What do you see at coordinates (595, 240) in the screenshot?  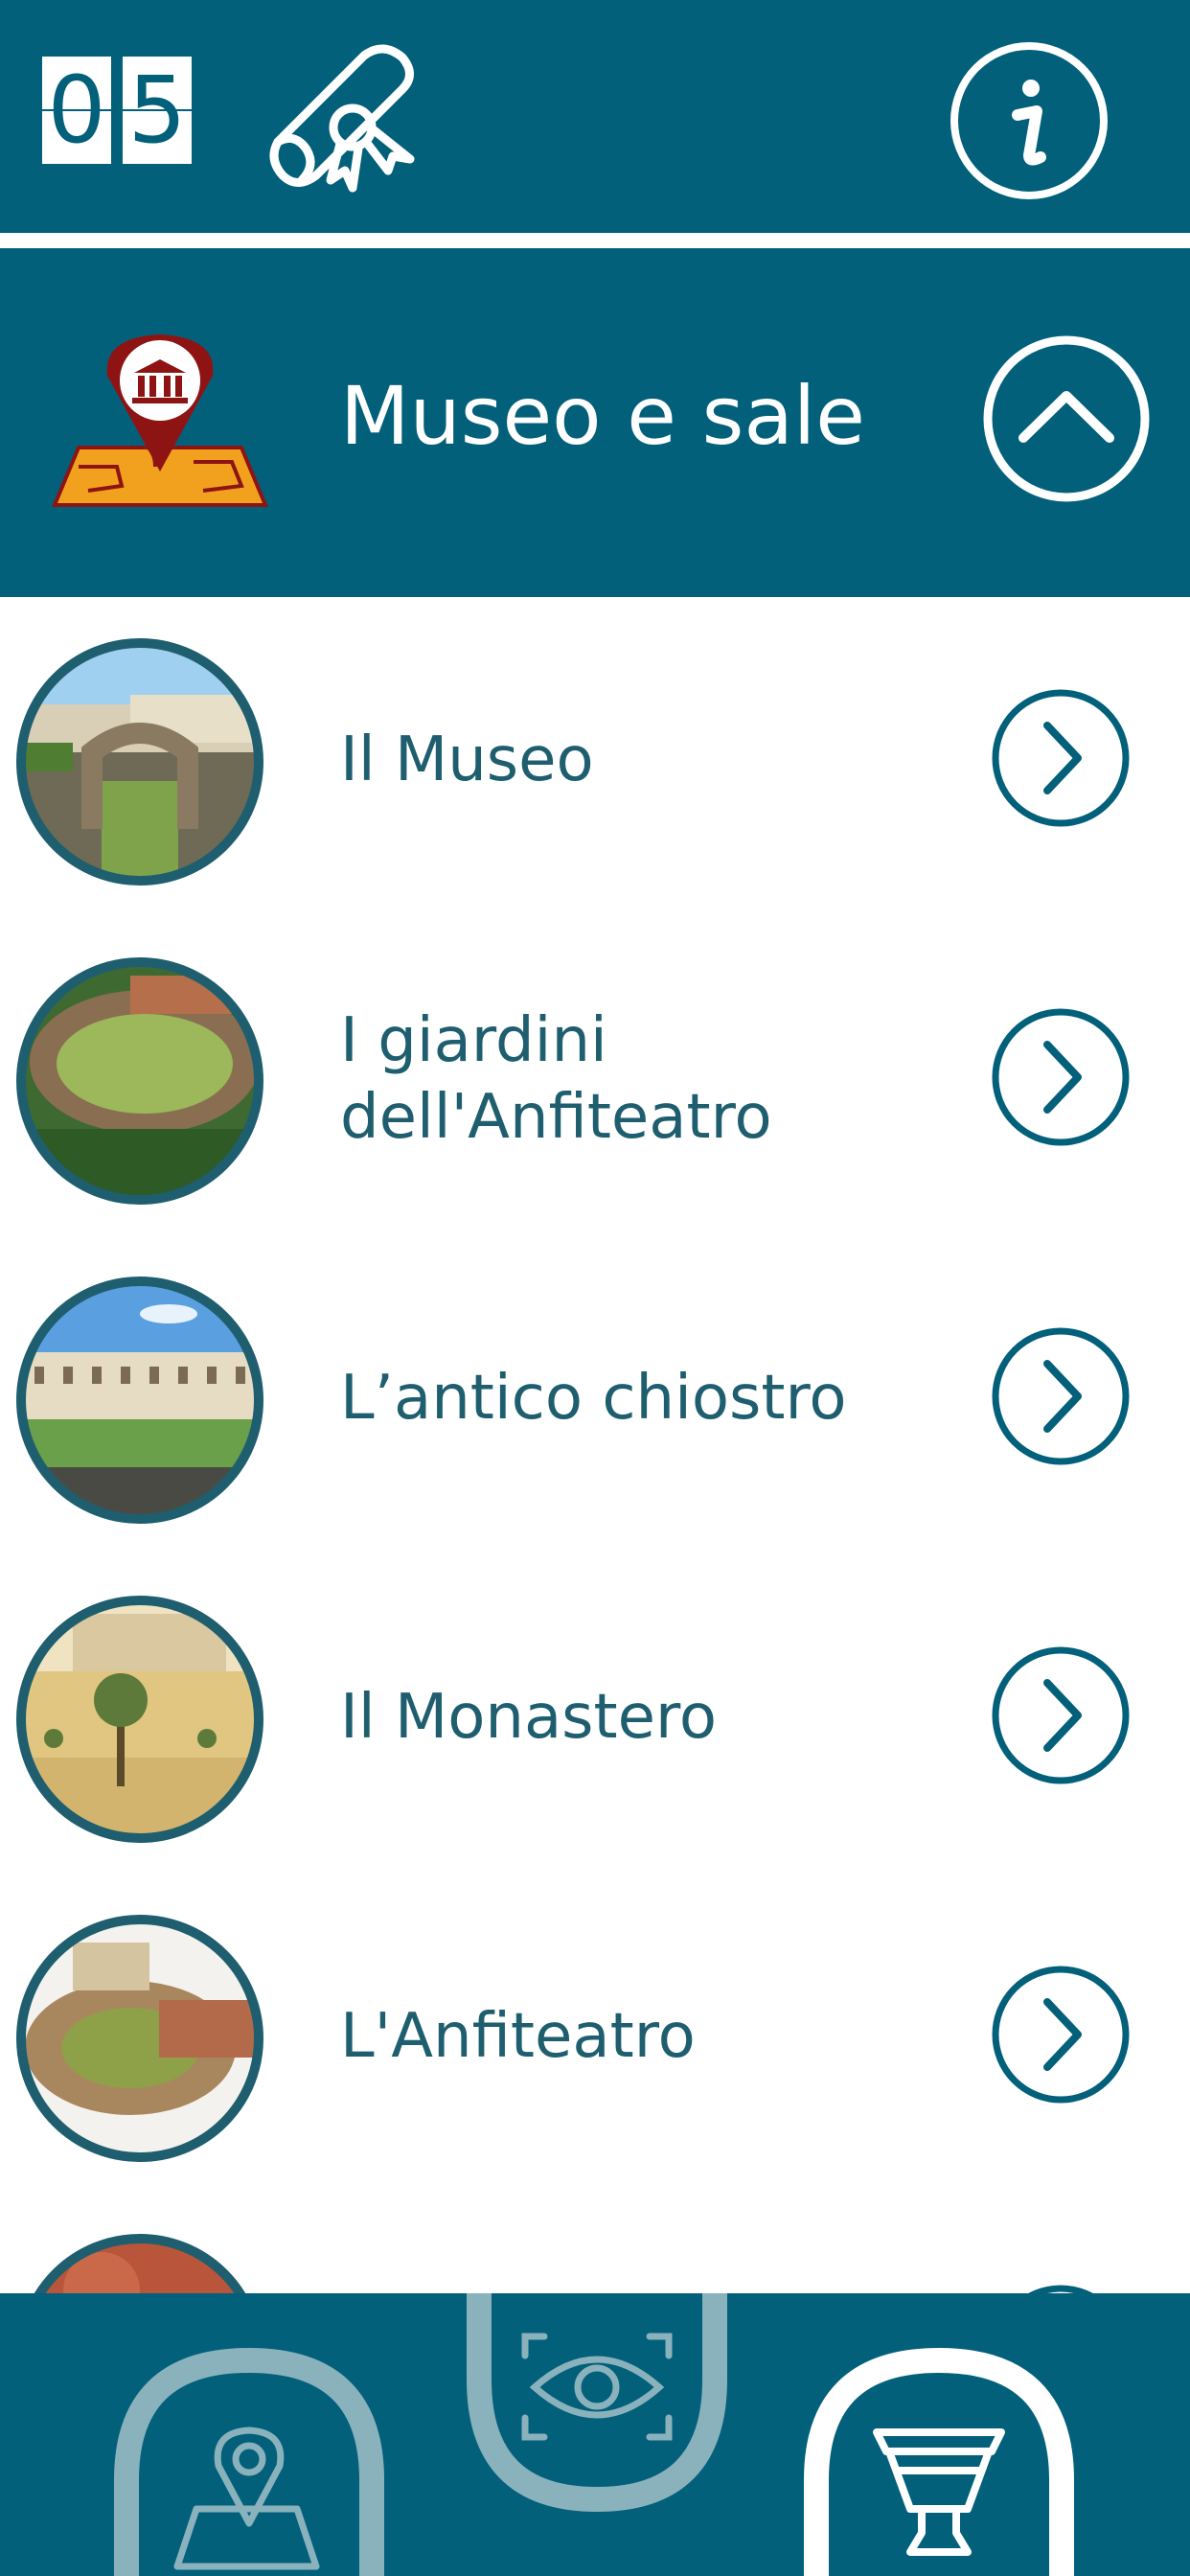 I see `divider` at bounding box center [595, 240].